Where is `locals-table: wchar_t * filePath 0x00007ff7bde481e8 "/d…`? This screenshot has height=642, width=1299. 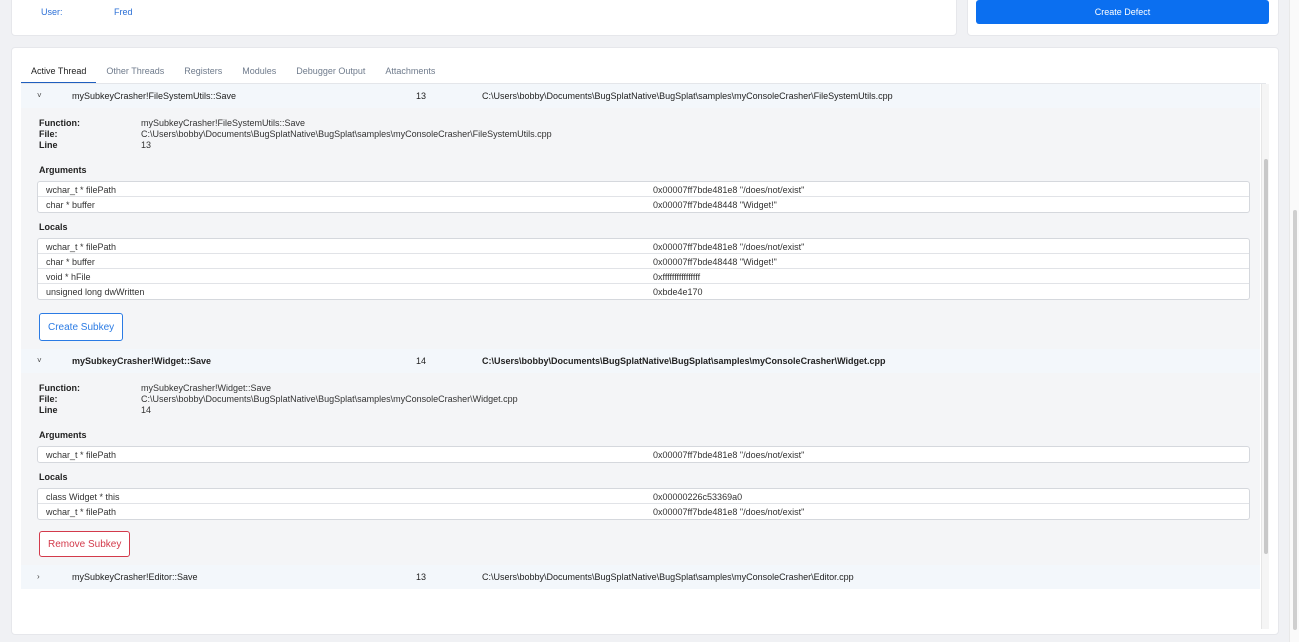 locals-table: wchar_t * filePath 0x00007ff7bde481e8 "/d… is located at coordinates (643, 269).